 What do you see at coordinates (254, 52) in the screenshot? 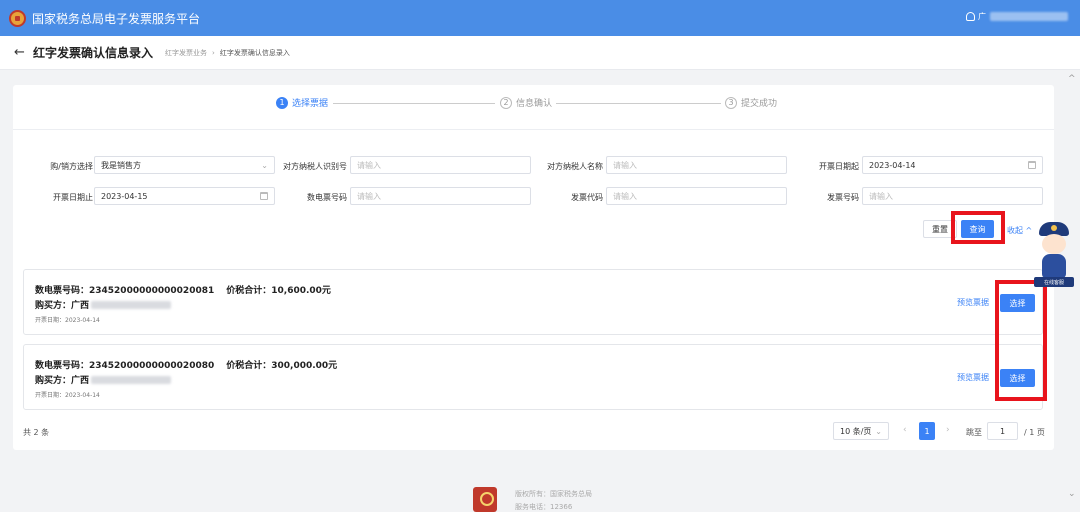
I see `breadcrumb-item-current: 红字发票确认信息录入` at bounding box center [254, 52].